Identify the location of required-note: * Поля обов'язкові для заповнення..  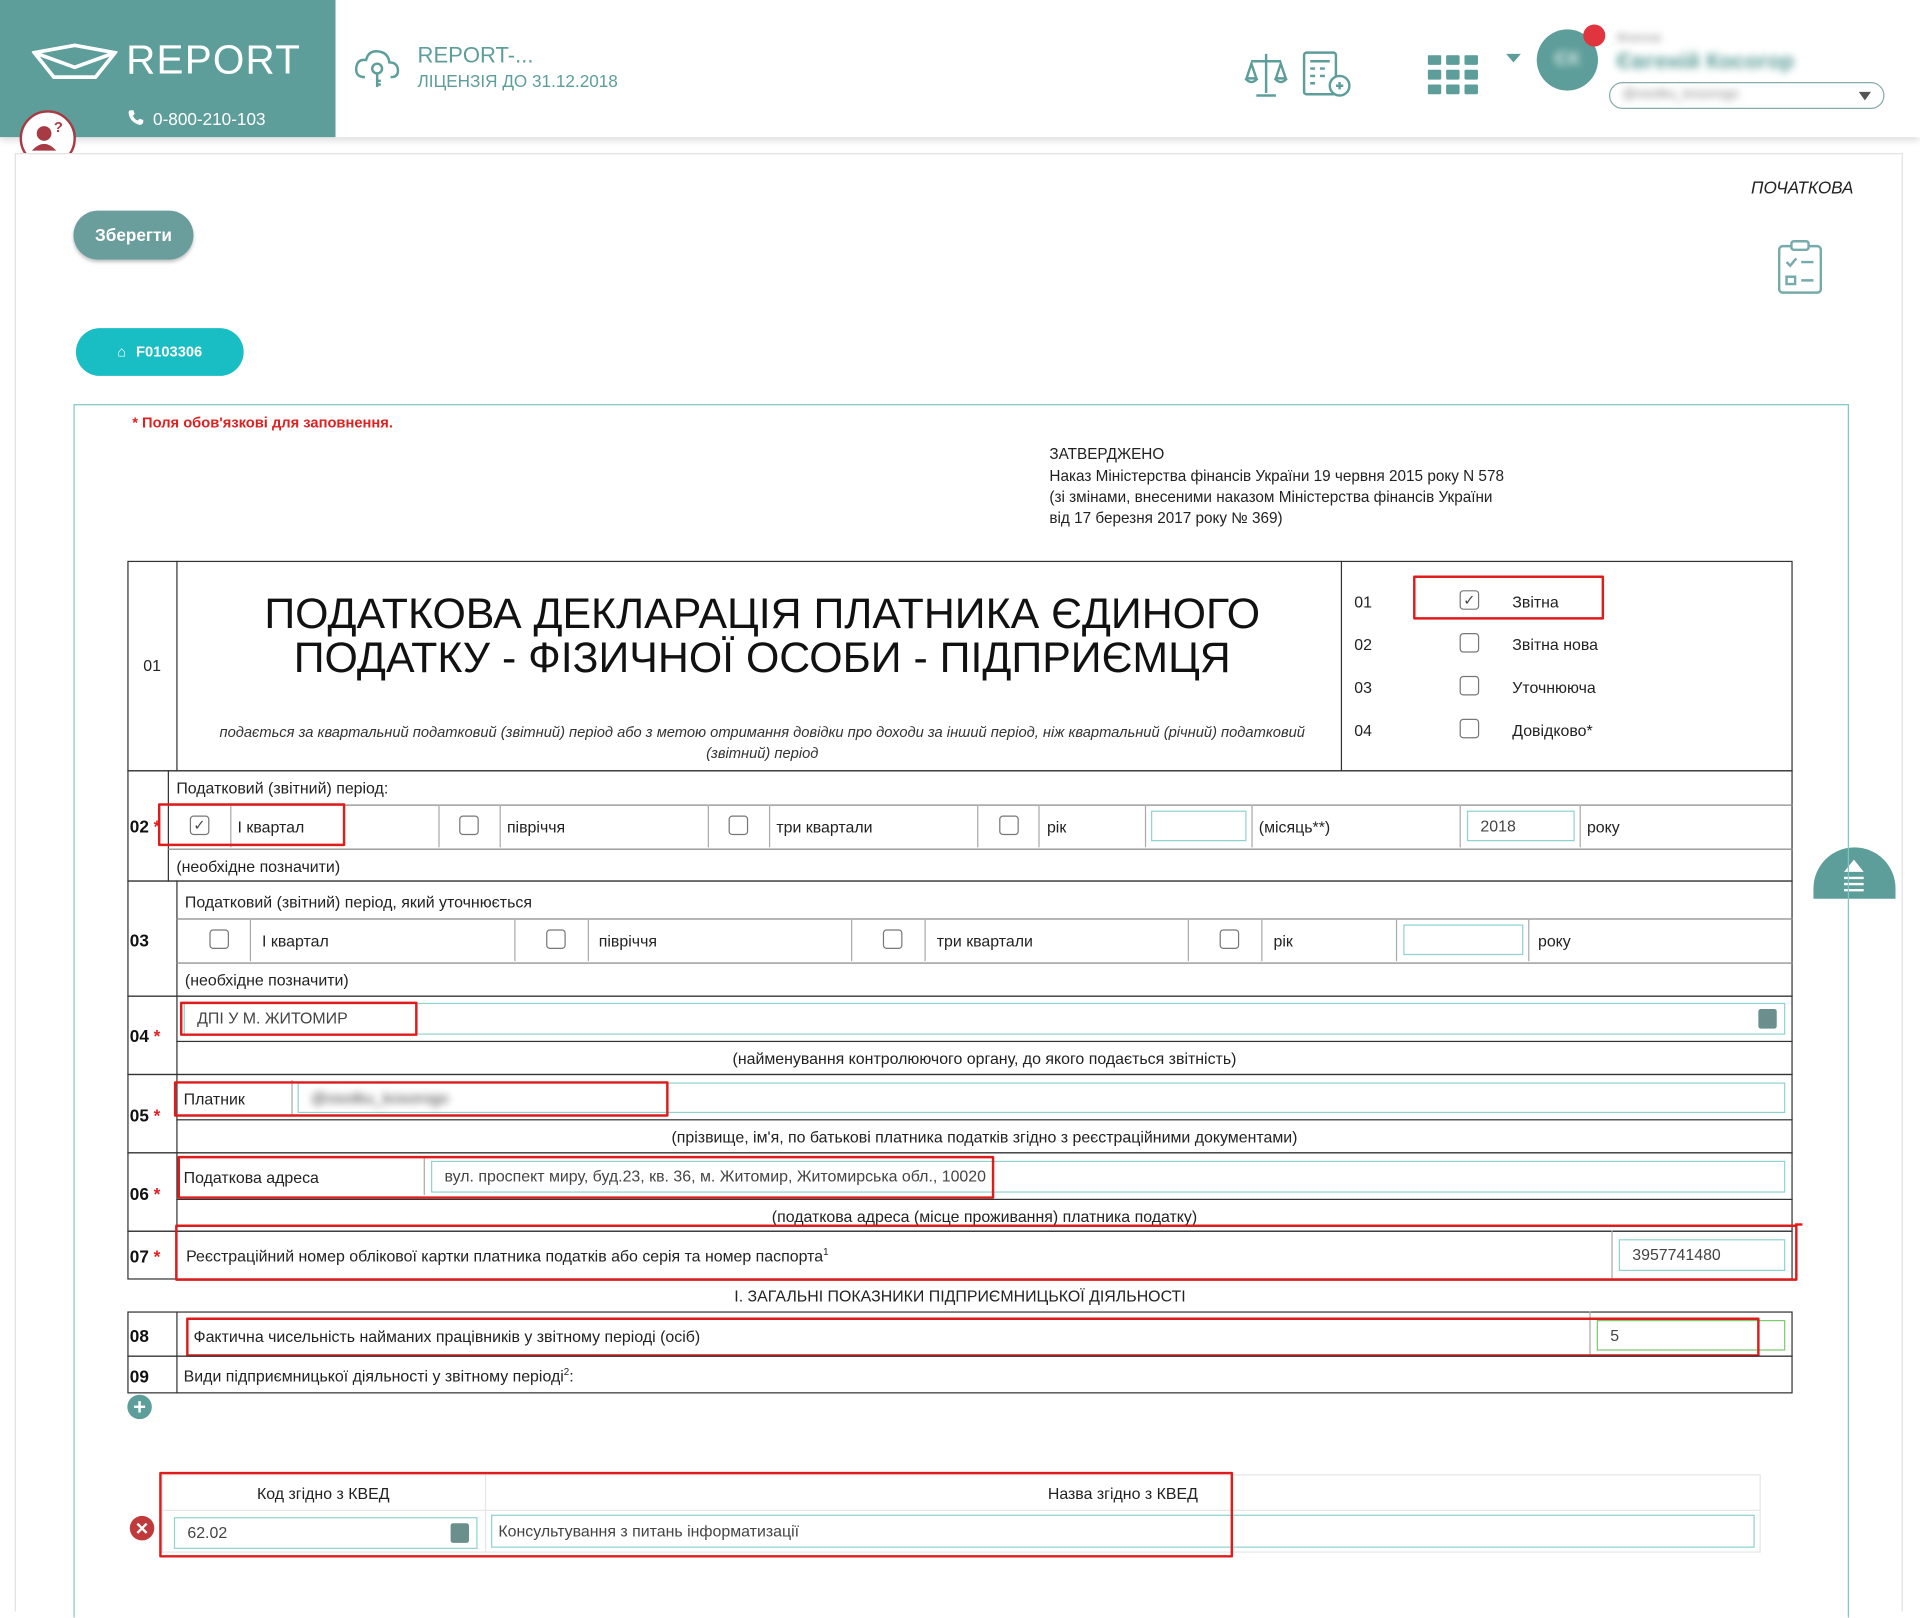
(262, 422).